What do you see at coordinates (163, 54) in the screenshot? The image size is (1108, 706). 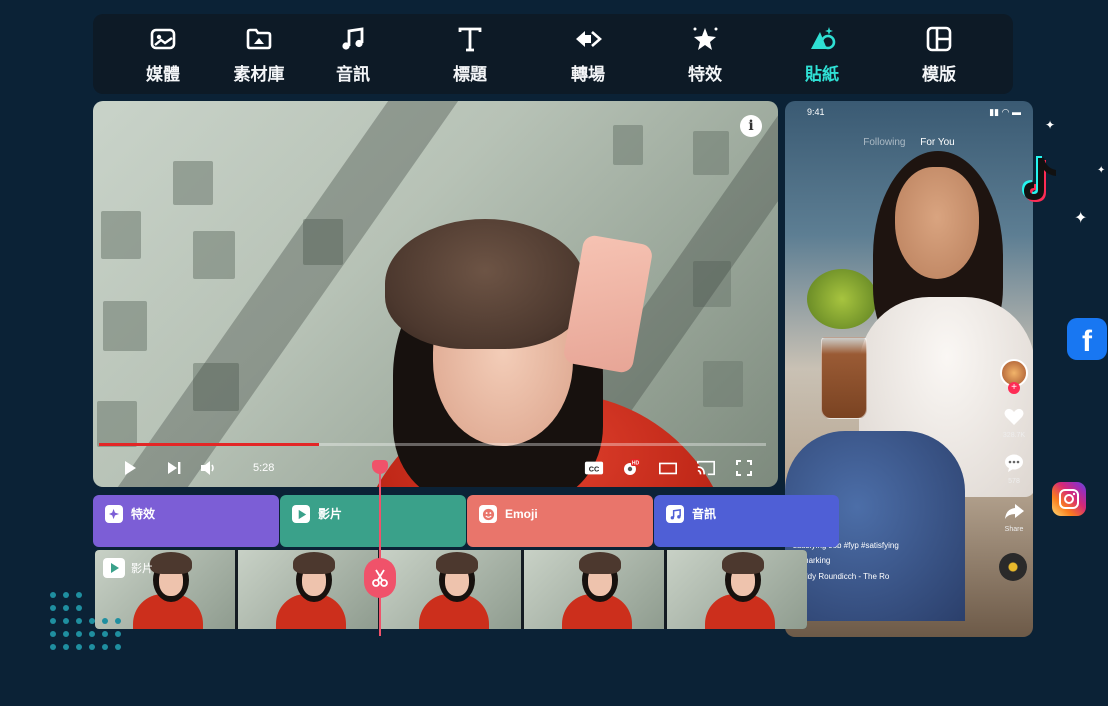 I see `toolbar-item-media: 媒體` at bounding box center [163, 54].